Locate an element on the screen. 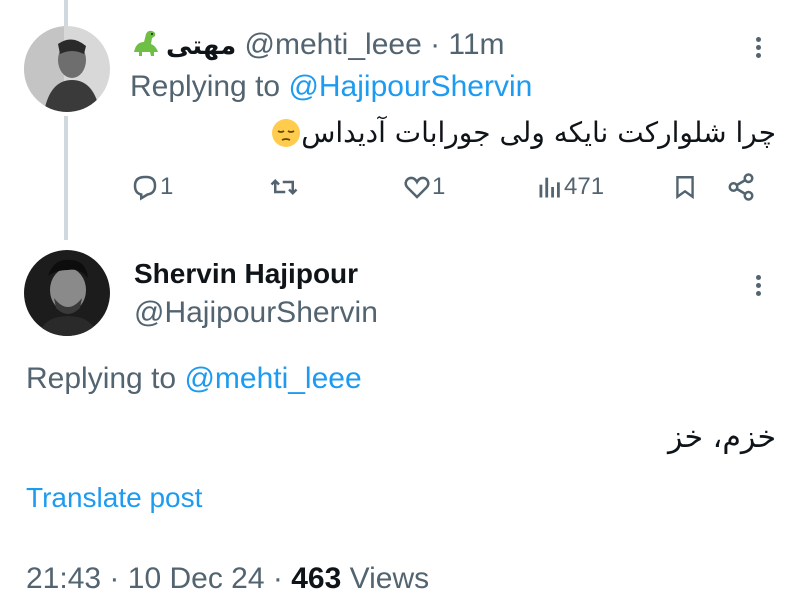 Image resolution: width=800 pixels, height=613 pixels. like-button: 1 is located at coordinates (423, 187).